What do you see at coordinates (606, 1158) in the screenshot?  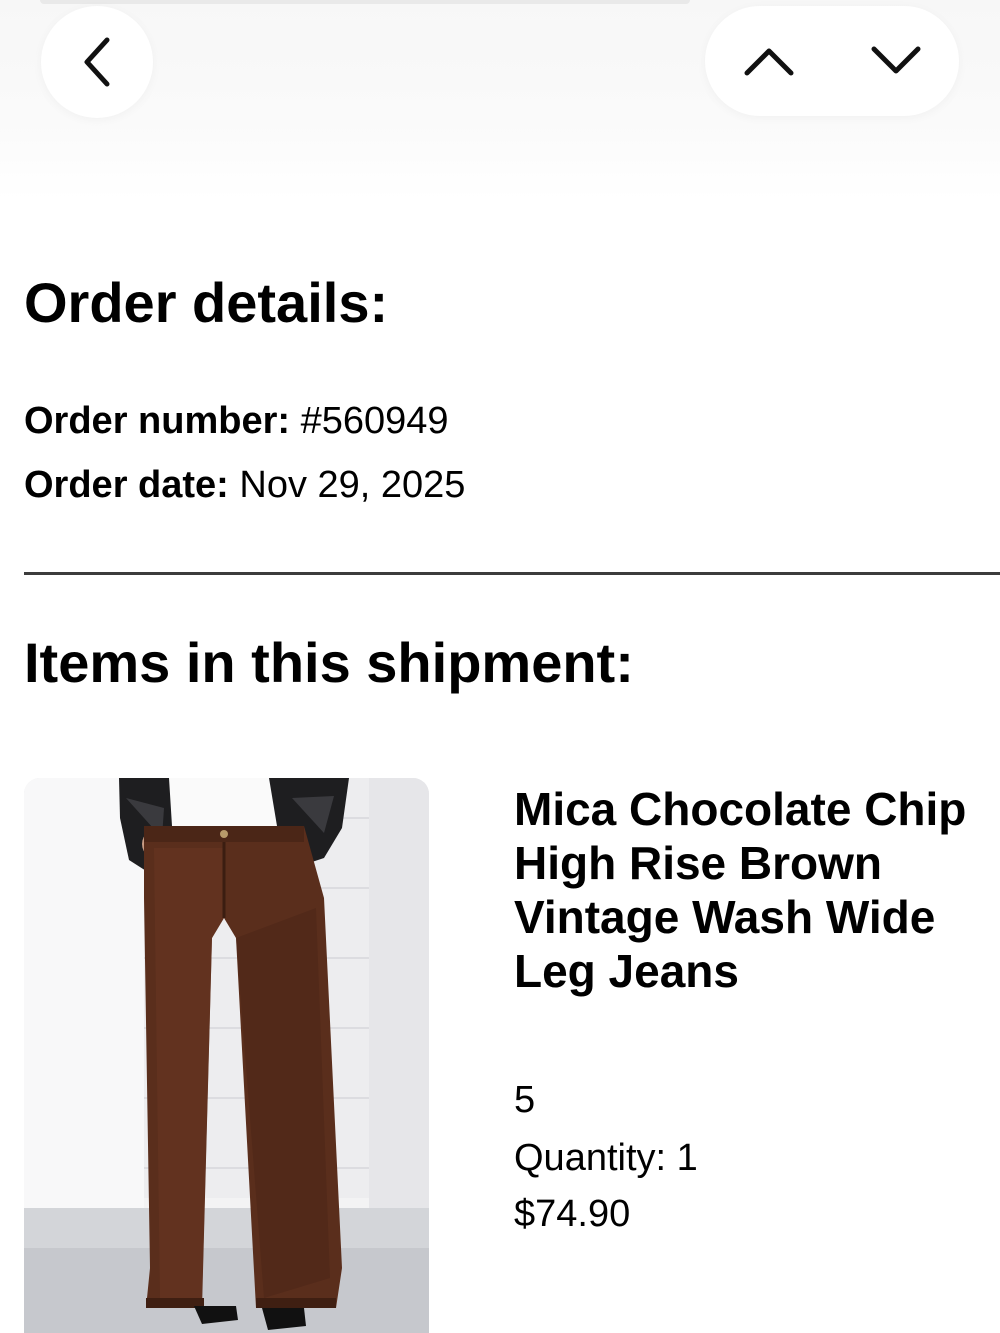 I see `product-quantity: Quantity: 1` at bounding box center [606, 1158].